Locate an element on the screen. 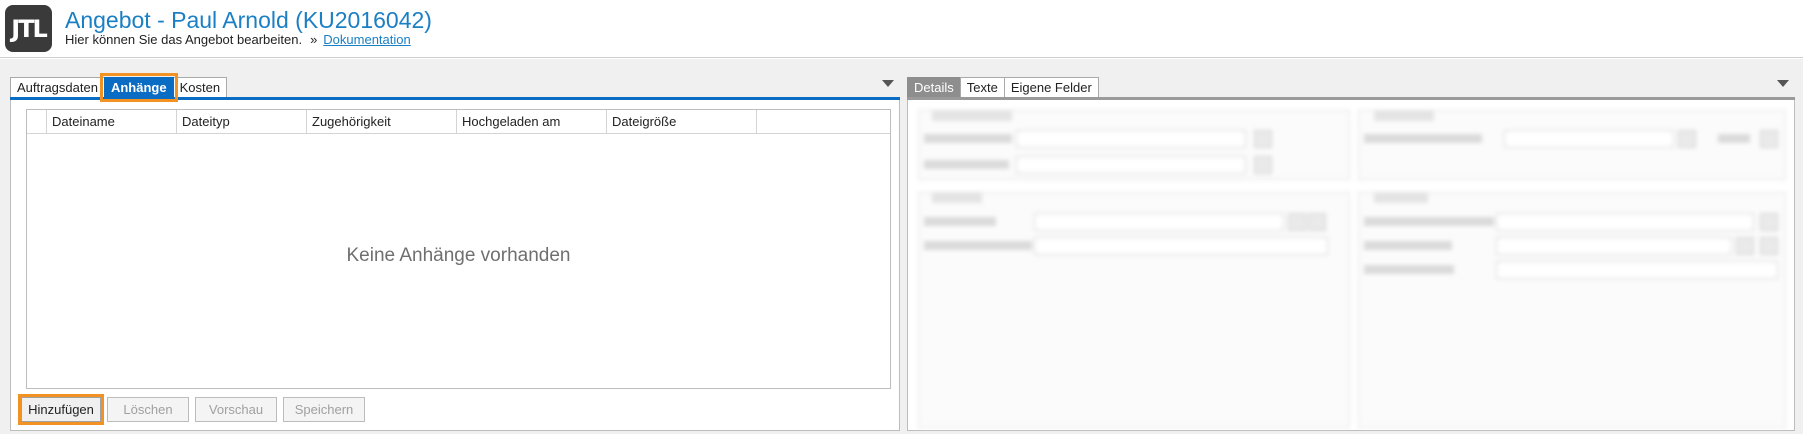  column-header-dateiname: Dateiname is located at coordinates (112, 121).